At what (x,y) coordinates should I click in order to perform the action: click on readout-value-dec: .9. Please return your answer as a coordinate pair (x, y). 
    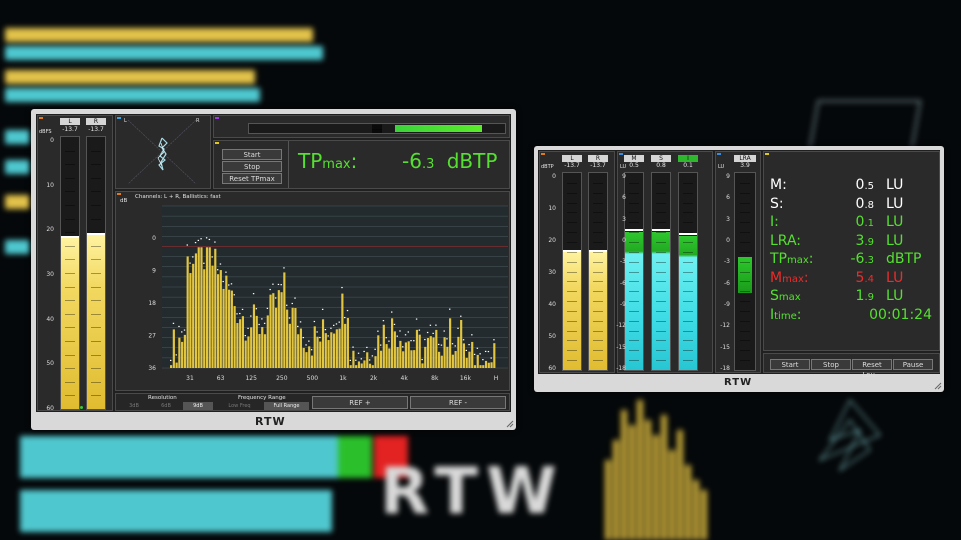
    Looking at the image, I should click on (869, 297).